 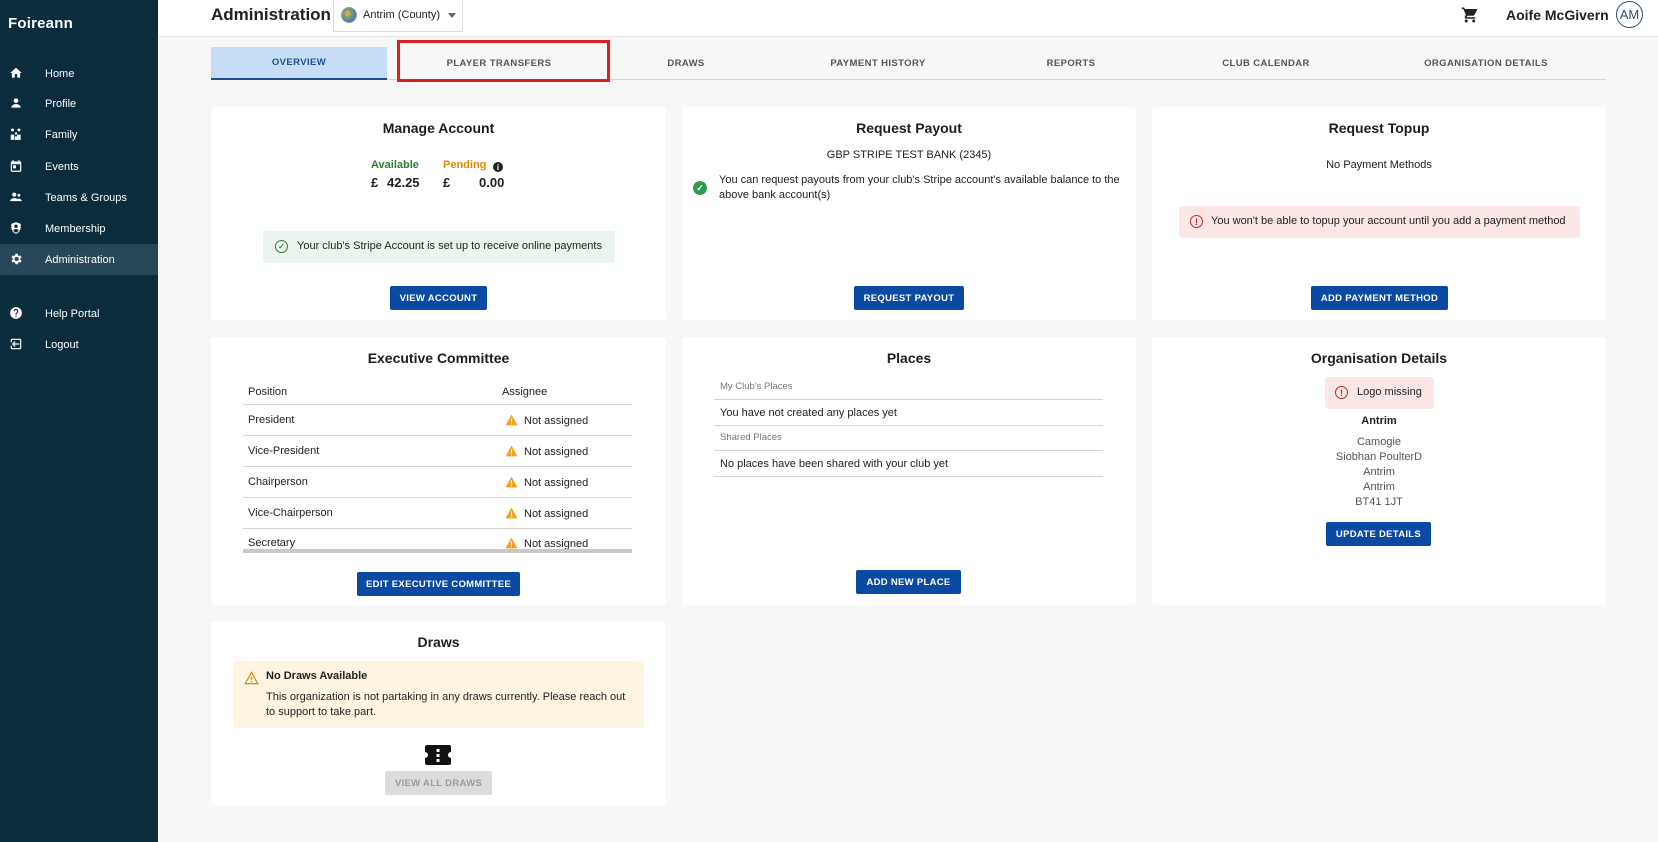 What do you see at coordinates (525, 392) in the screenshot?
I see `column-header-assignee: Assignee` at bounding box center [525, 392].